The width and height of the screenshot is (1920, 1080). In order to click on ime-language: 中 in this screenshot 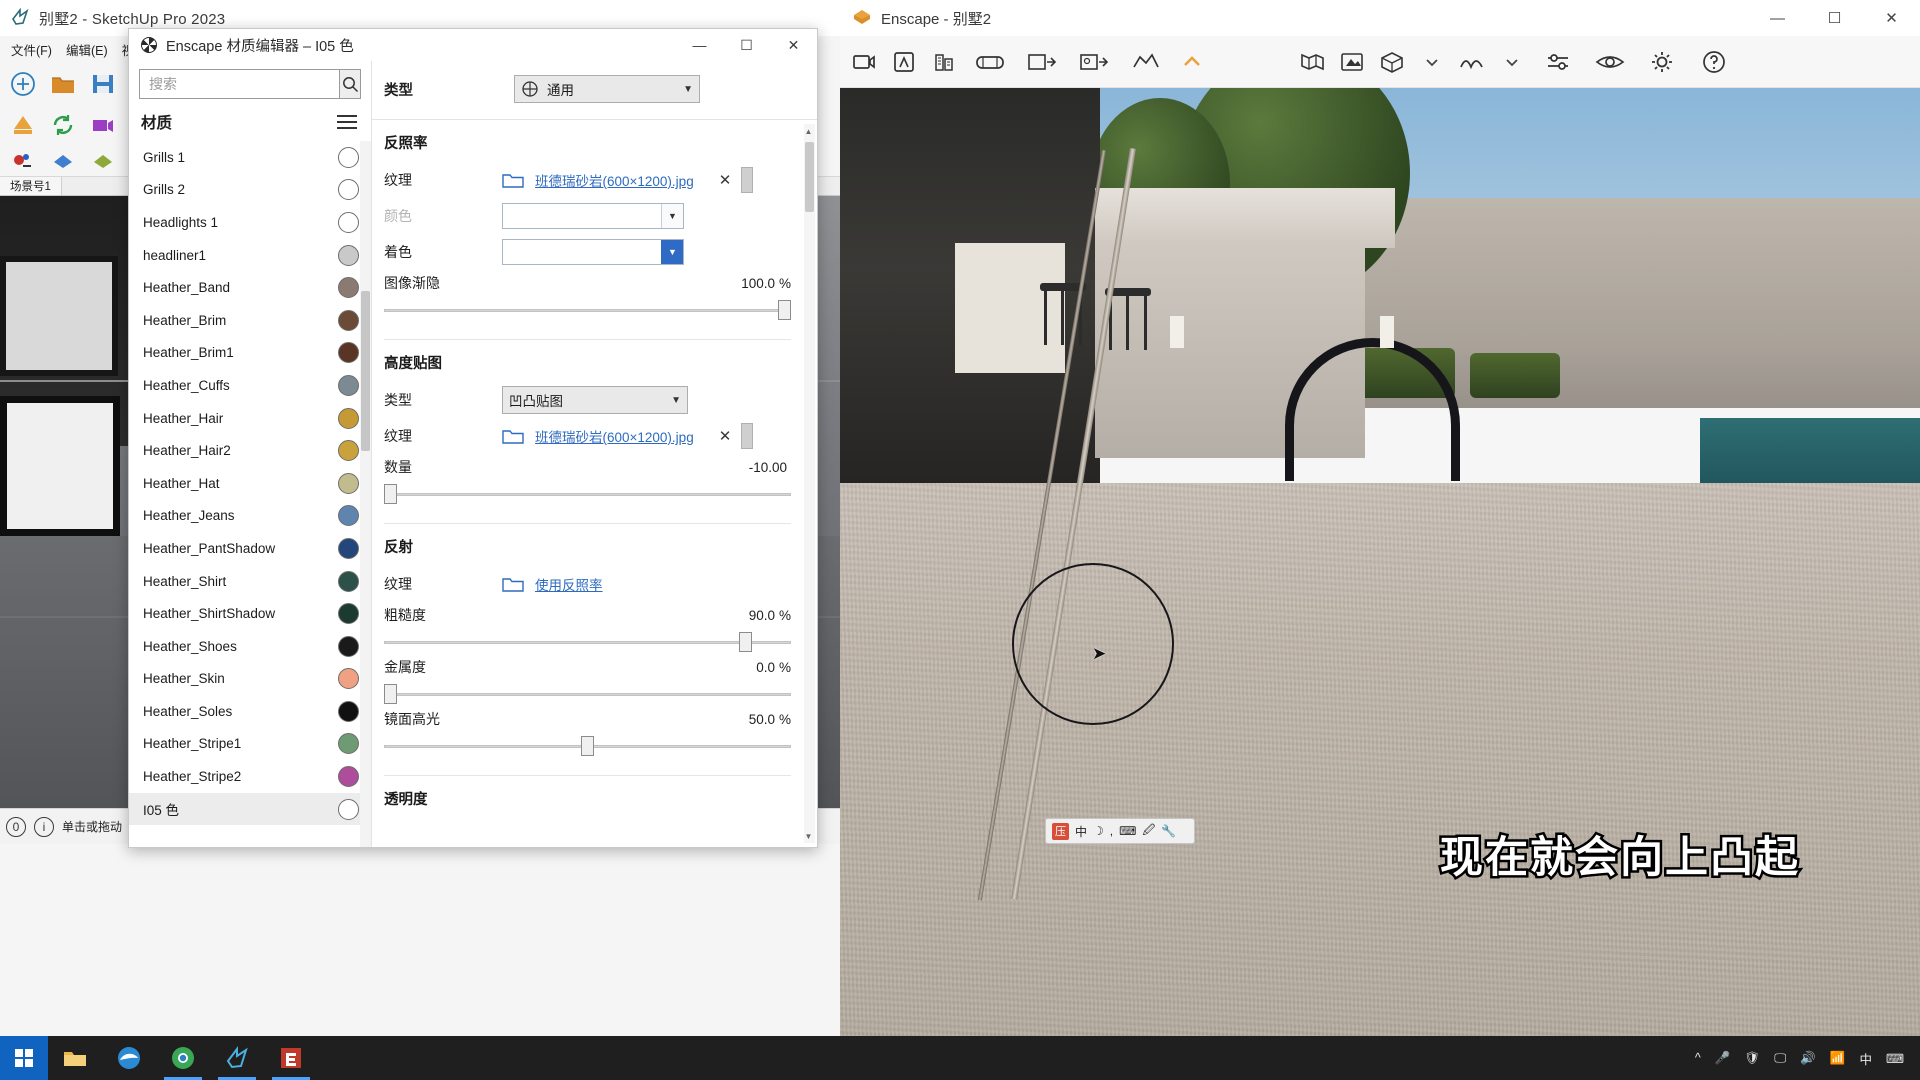, I will do `click(1081, 831)`.